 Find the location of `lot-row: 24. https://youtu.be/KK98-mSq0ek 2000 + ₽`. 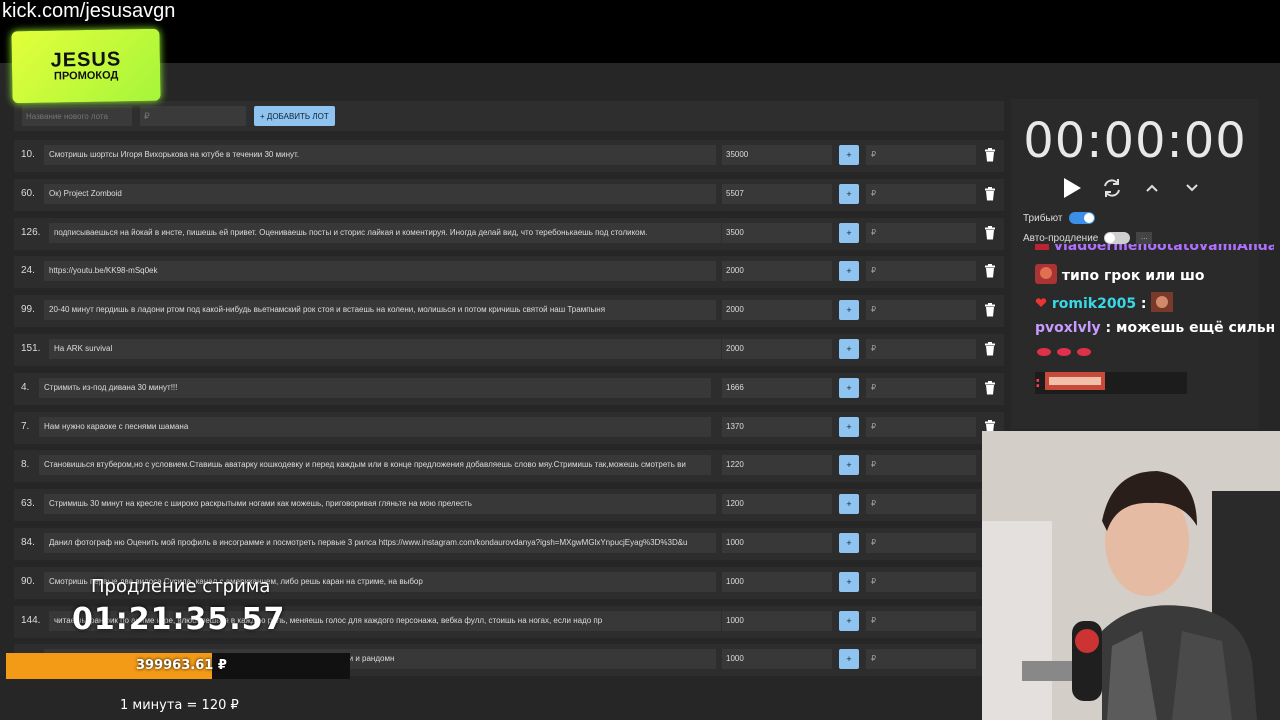

lot-row: 24. https://youtu.be/KK98-mSq0ek 2000 + ₽ is located at coordinates (514, 274).